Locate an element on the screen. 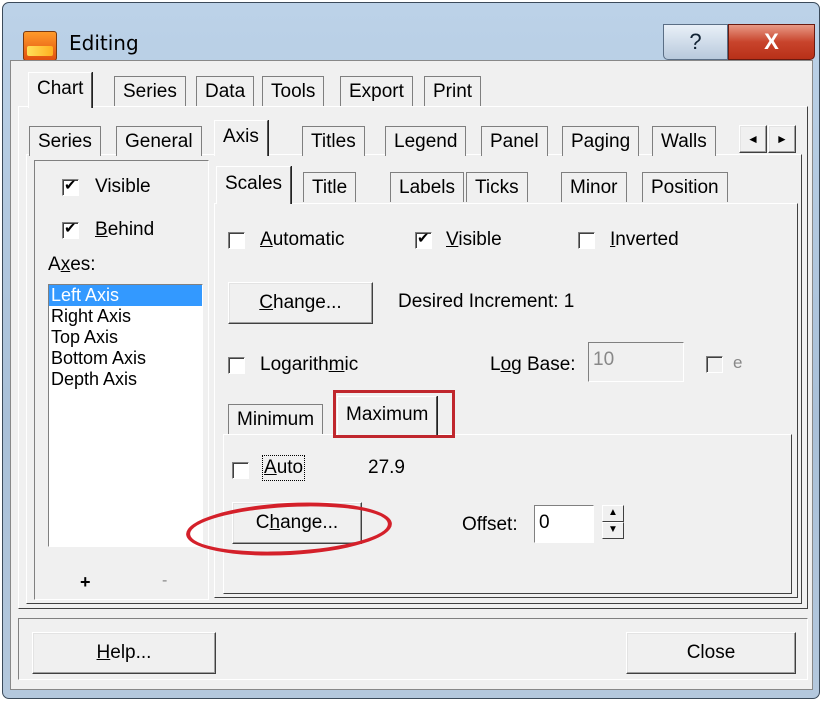  axes-label: Axes: is located at coordinates (72, 264).